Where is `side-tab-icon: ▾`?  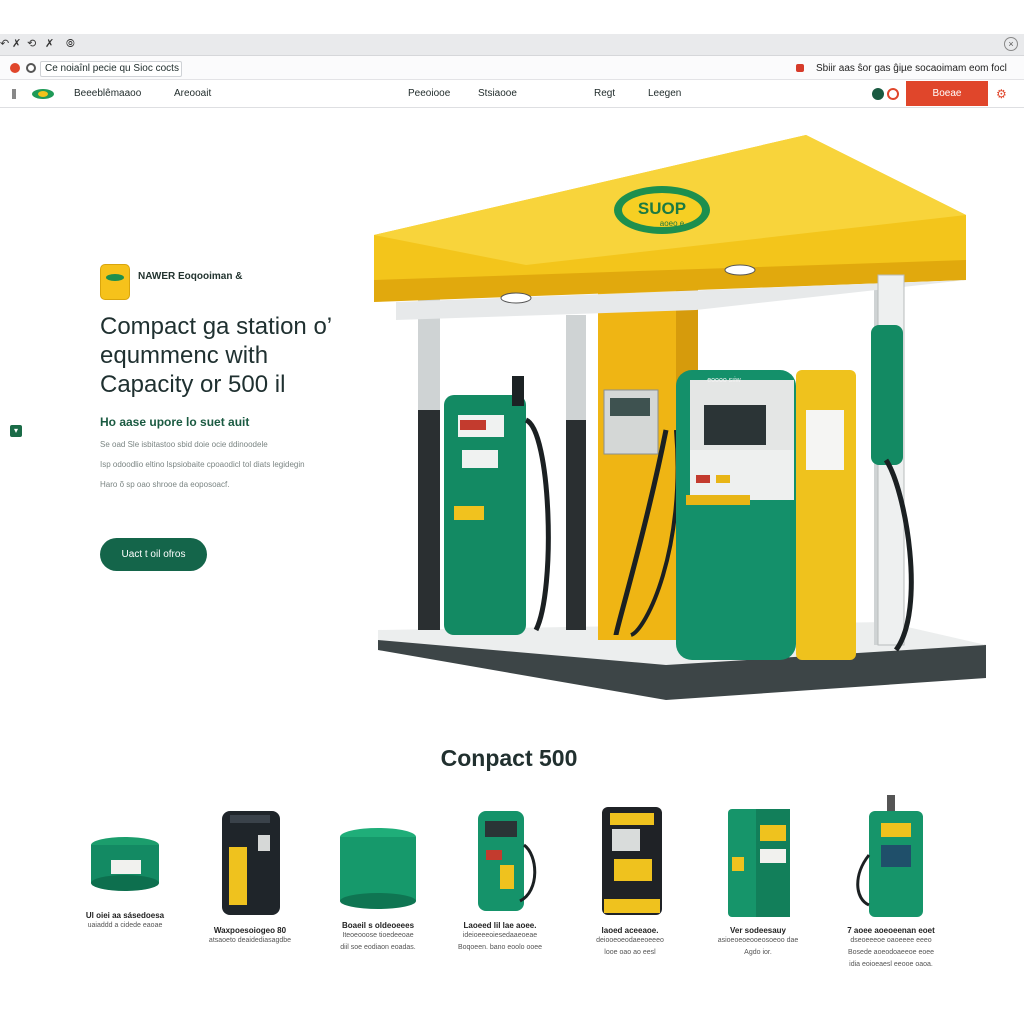 side-tab-icon: ▾ is located at coordinates (16, 431).